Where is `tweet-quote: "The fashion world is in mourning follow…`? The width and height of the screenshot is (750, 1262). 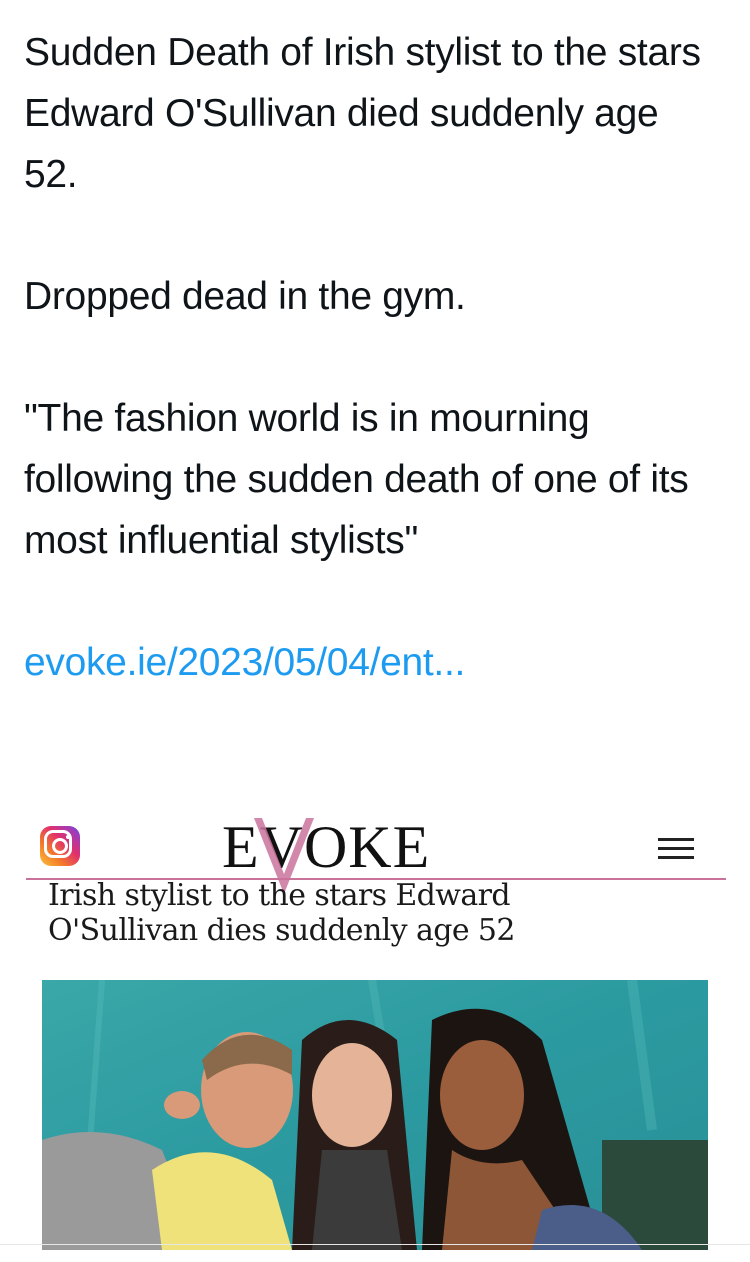
tweet-quote: "The fashion world is in mourning follow… is located at coordinates (356, 479).